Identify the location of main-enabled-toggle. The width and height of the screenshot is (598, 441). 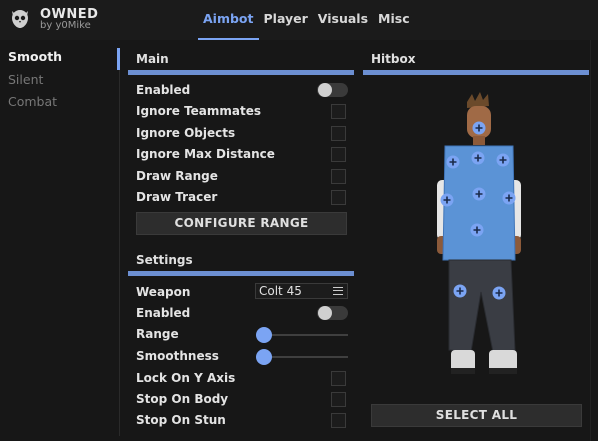
(332, 90).